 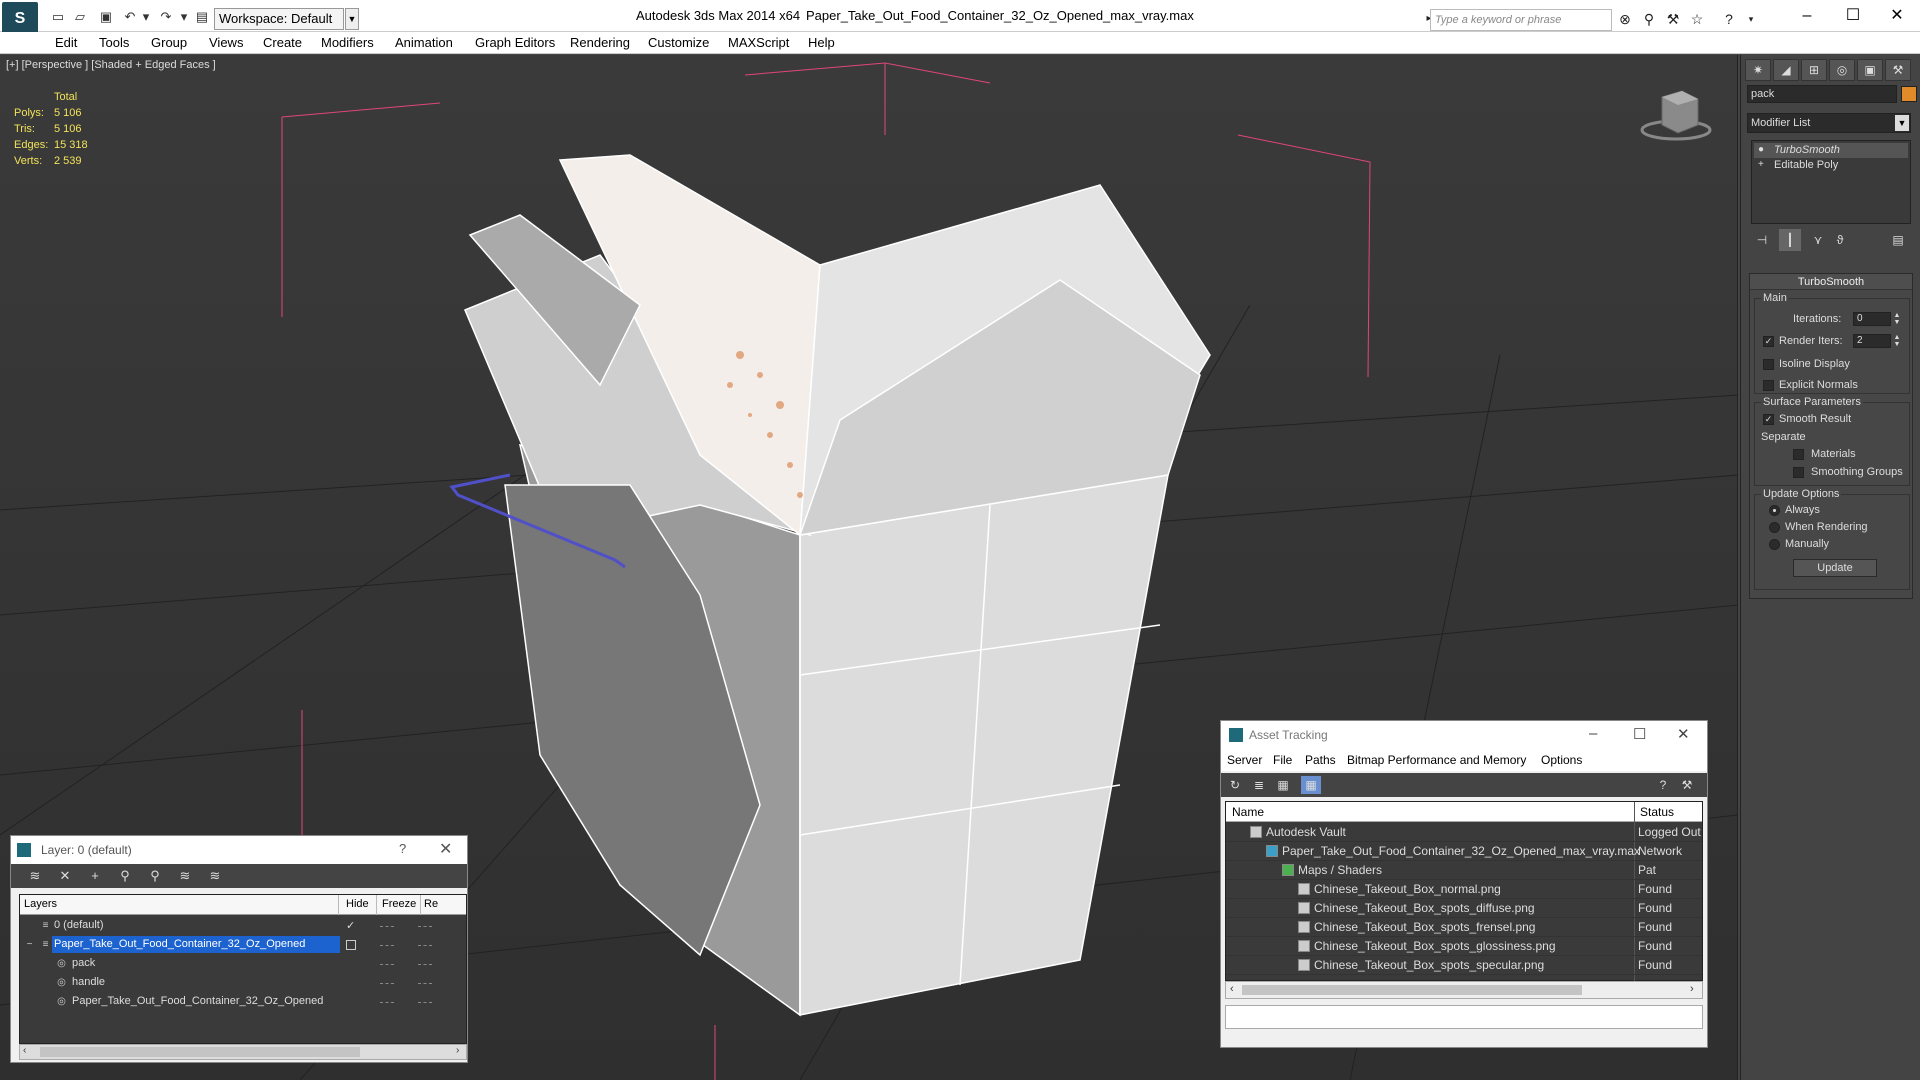 I want to click on favorites-star-icon: ☆, so click(x=1697, y=19).